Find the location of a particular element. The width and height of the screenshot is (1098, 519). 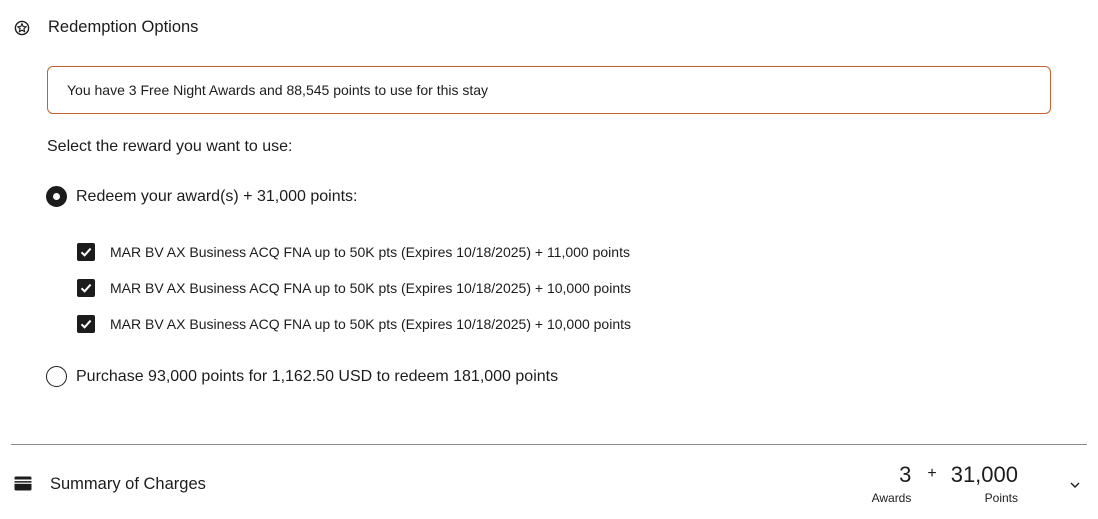

redeem-awards-label: Redeem your award(s) + 31,000 points: is located at coordinates (217, 196).